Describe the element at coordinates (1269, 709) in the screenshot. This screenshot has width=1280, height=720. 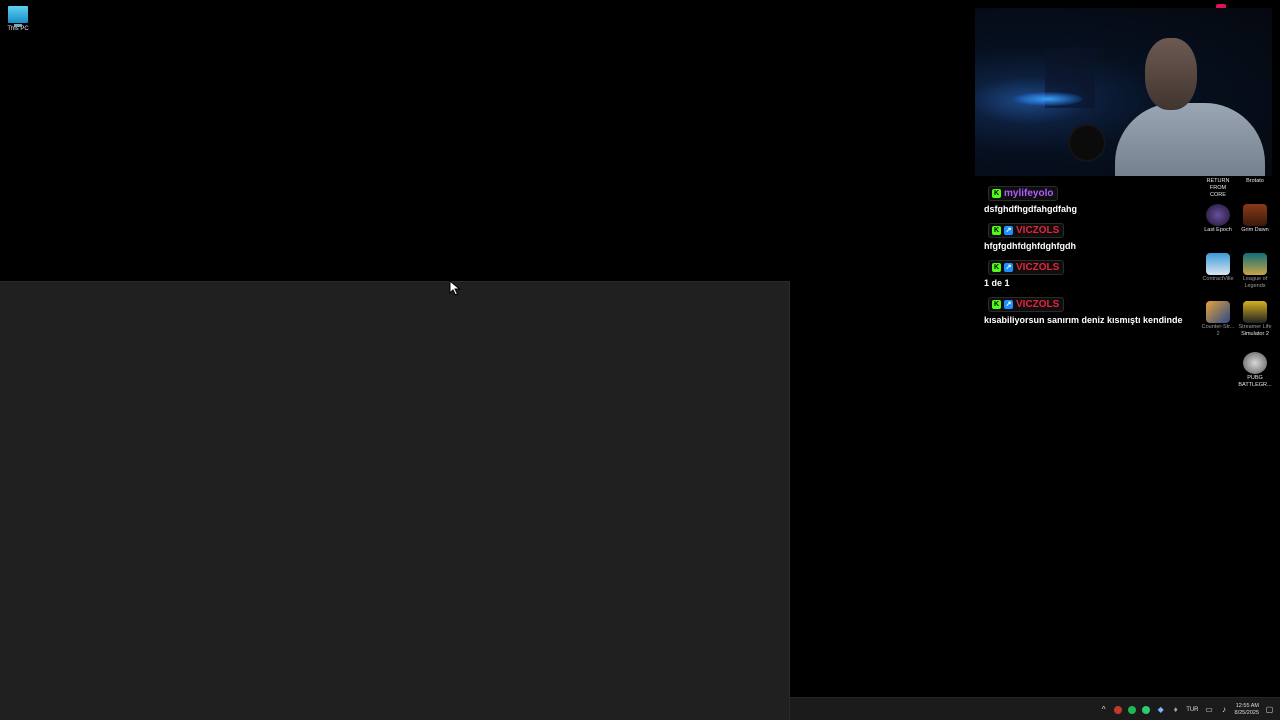
I see `notifications-icon: ▢` at that location.